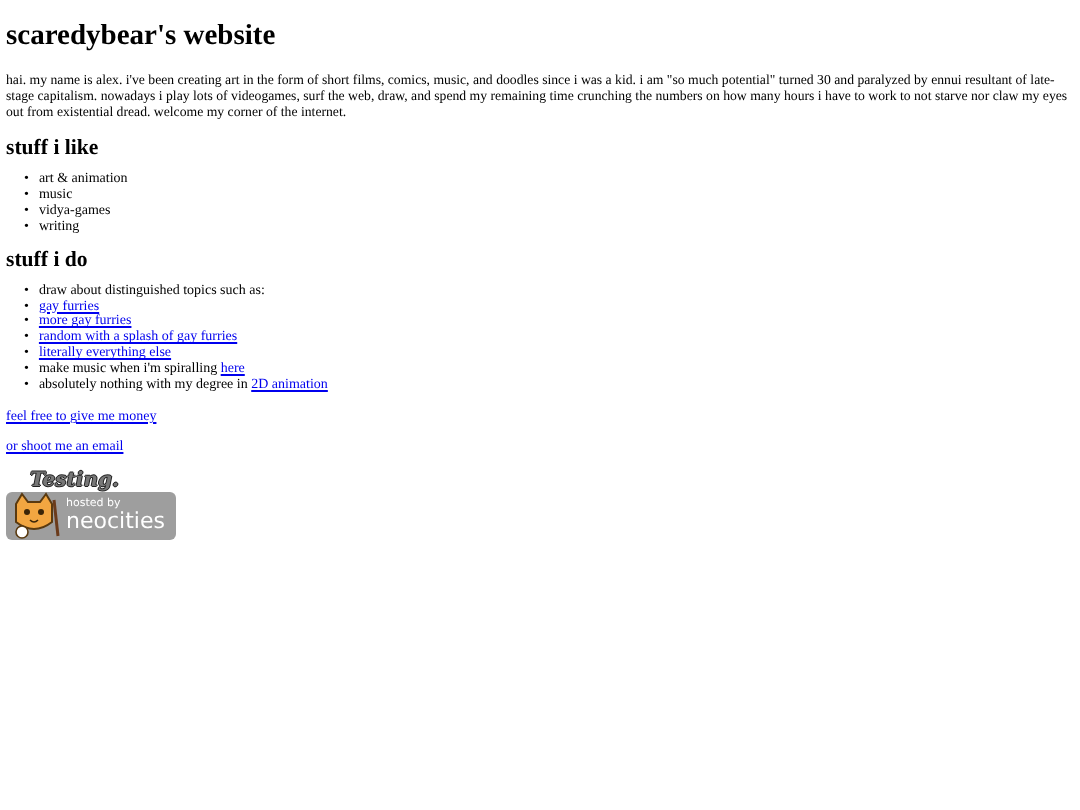  What do you see at coordinates (36, 515) in the screenshot?
I see `cat-mascot-icon` at bounding box center [36, 515].